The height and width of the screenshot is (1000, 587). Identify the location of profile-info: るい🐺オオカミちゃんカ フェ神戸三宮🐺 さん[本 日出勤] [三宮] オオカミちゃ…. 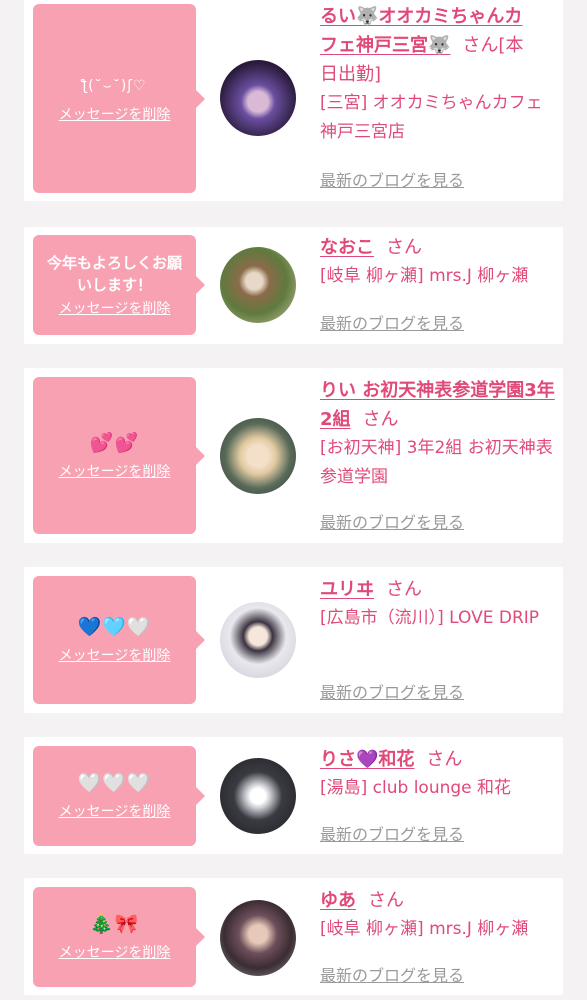
(438, 74).